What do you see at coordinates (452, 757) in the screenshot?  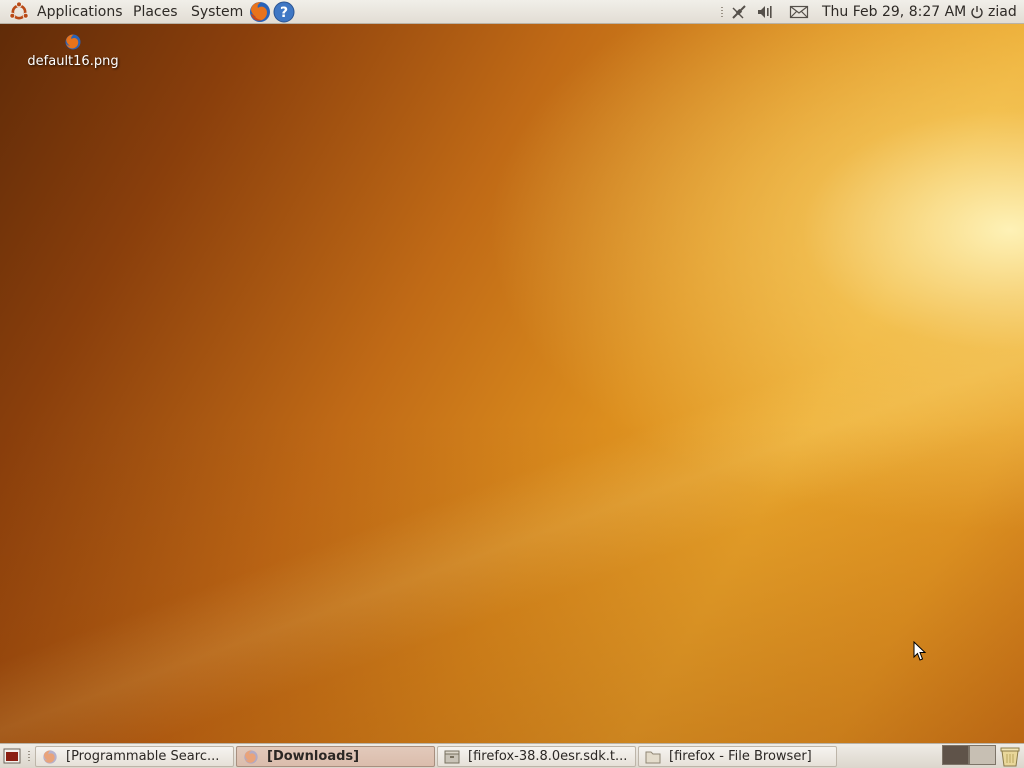 I see `archive-icon` at bounding box center [452, 757].